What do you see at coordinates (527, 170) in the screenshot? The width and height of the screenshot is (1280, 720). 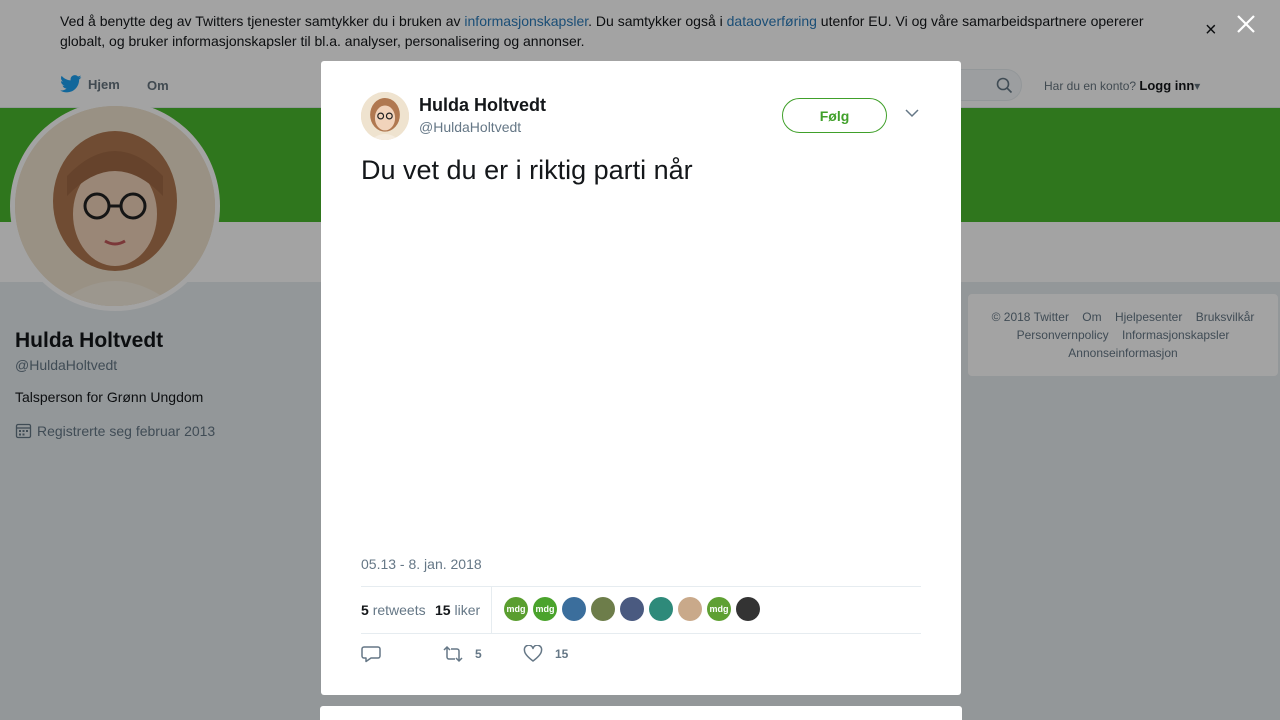 I see `tweet-text: Du vet du er i riktig parti når` at bounding box center [527, 170].